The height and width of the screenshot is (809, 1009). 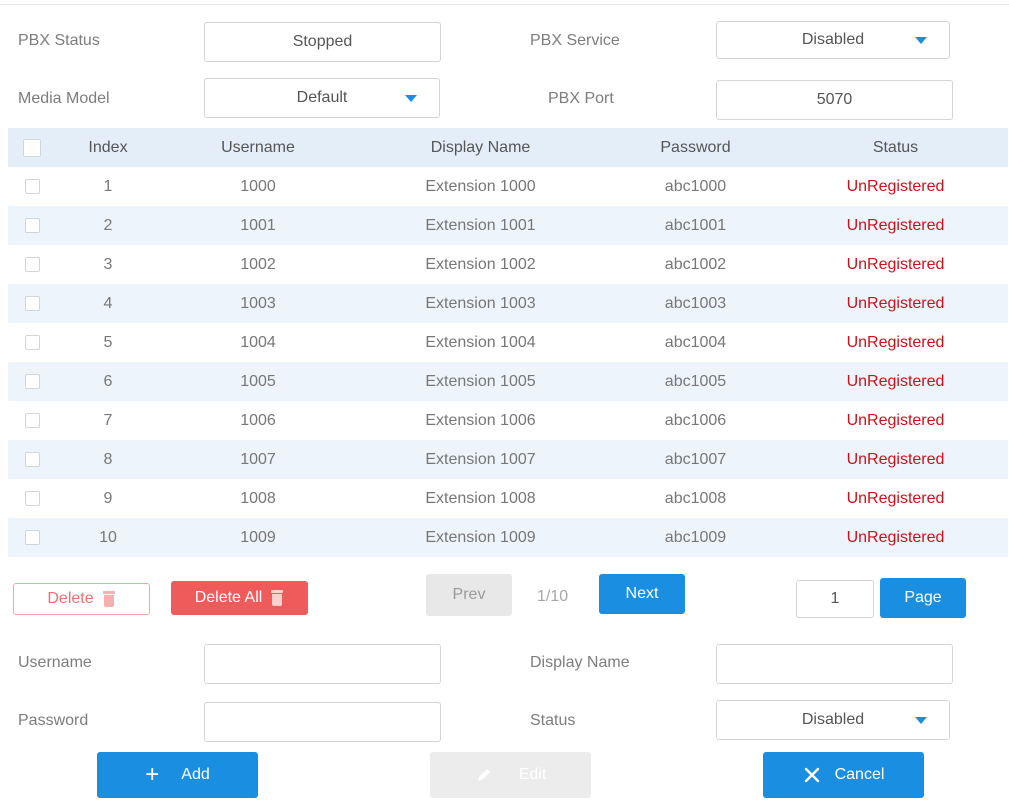 What do you see at coordinates (508, 498) in the screenshot?
I see `table-row: 9 1008 Extension 1008 abc1008 UnRegistered` at bounding box center [508, 498].